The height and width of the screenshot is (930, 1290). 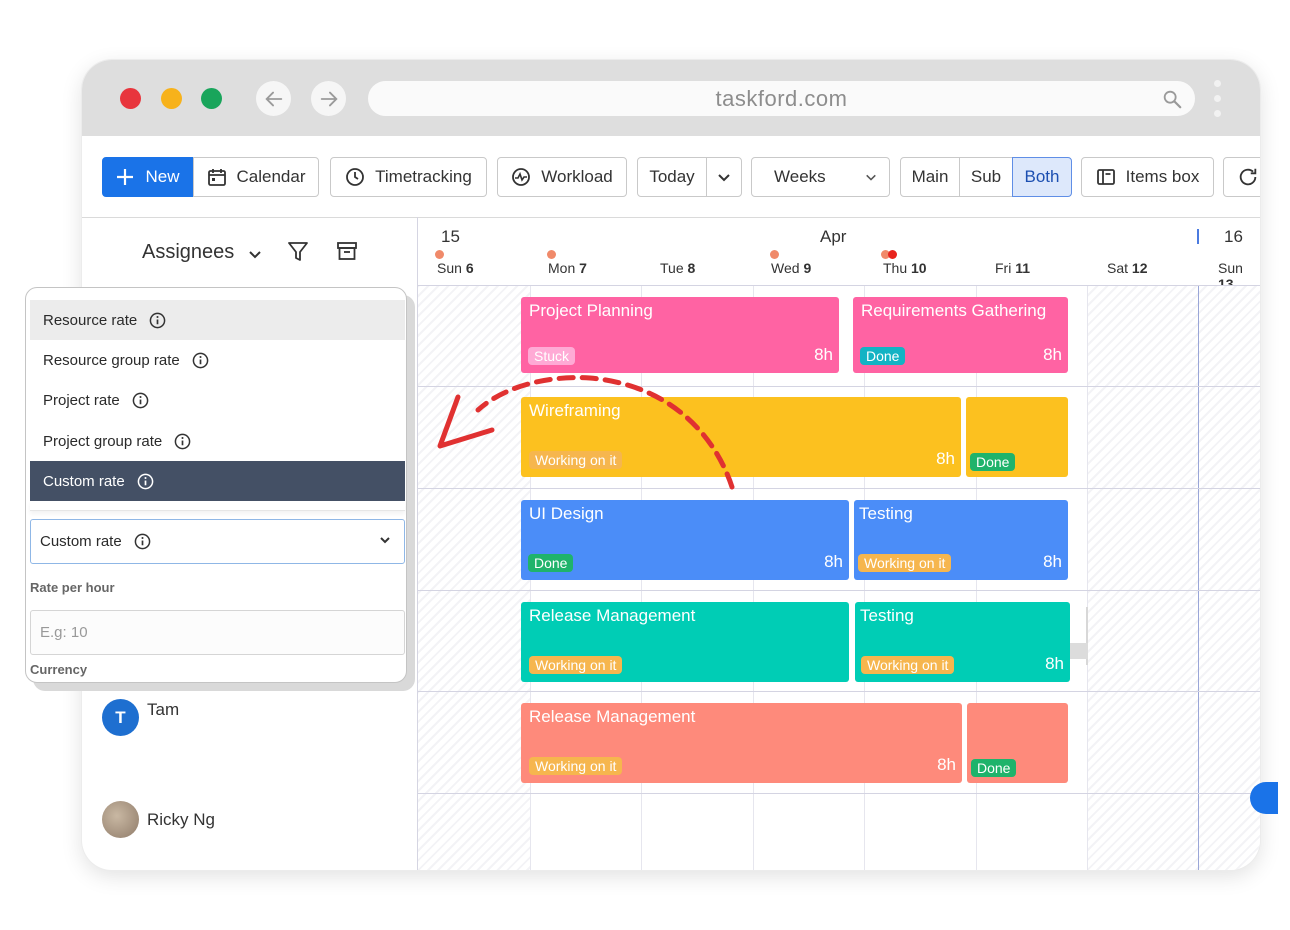 I want to click on avatar, so click(x=120, y=819).